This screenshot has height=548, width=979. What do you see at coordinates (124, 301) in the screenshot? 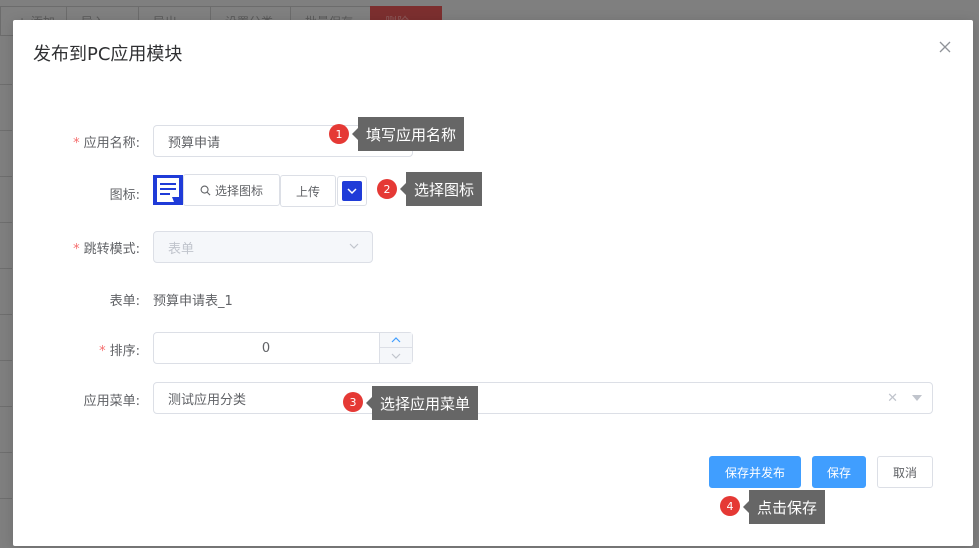
I see `form-label: 表单:` at bounding box center [124, 301].